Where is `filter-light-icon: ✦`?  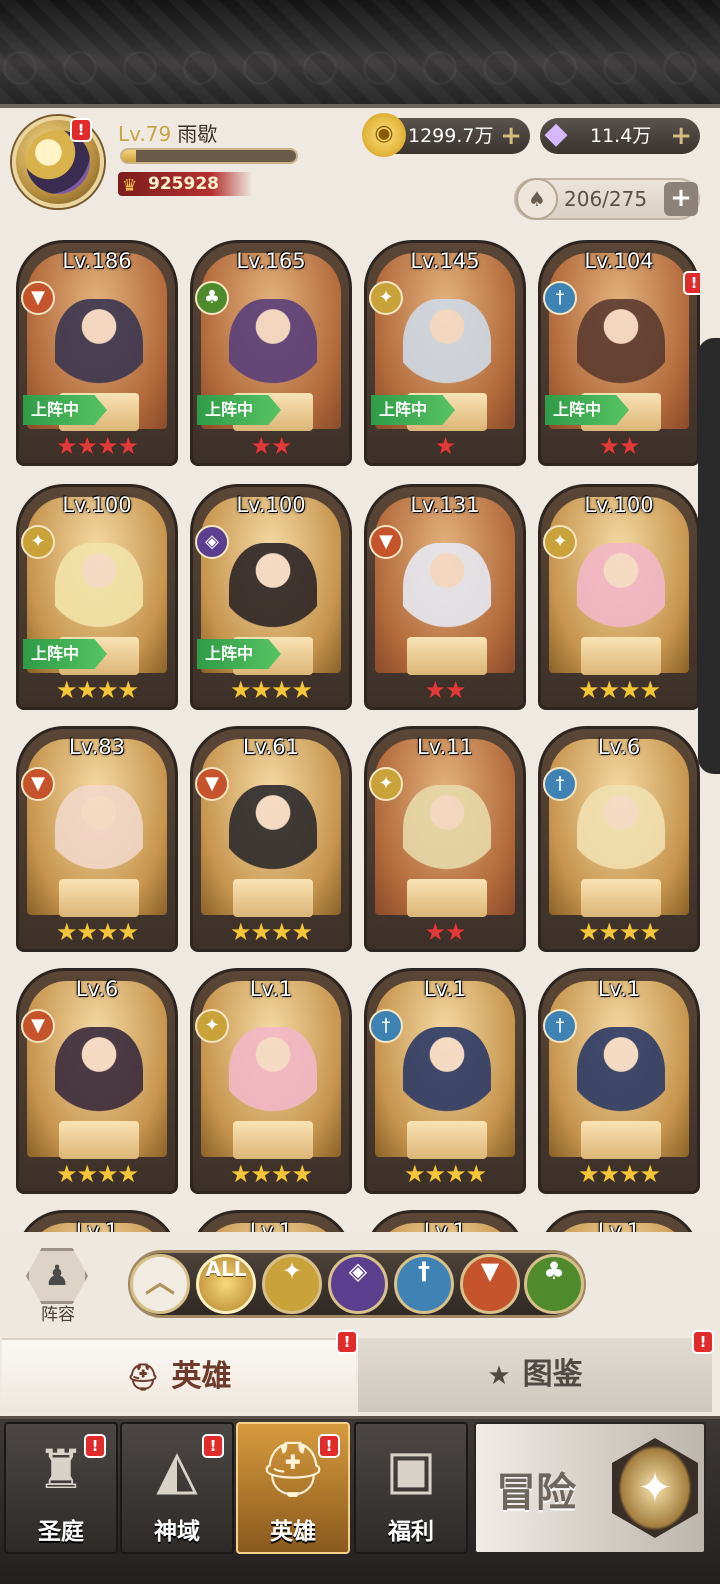
filter-light-icon: ✦ is located at coordinates (292, 1284).